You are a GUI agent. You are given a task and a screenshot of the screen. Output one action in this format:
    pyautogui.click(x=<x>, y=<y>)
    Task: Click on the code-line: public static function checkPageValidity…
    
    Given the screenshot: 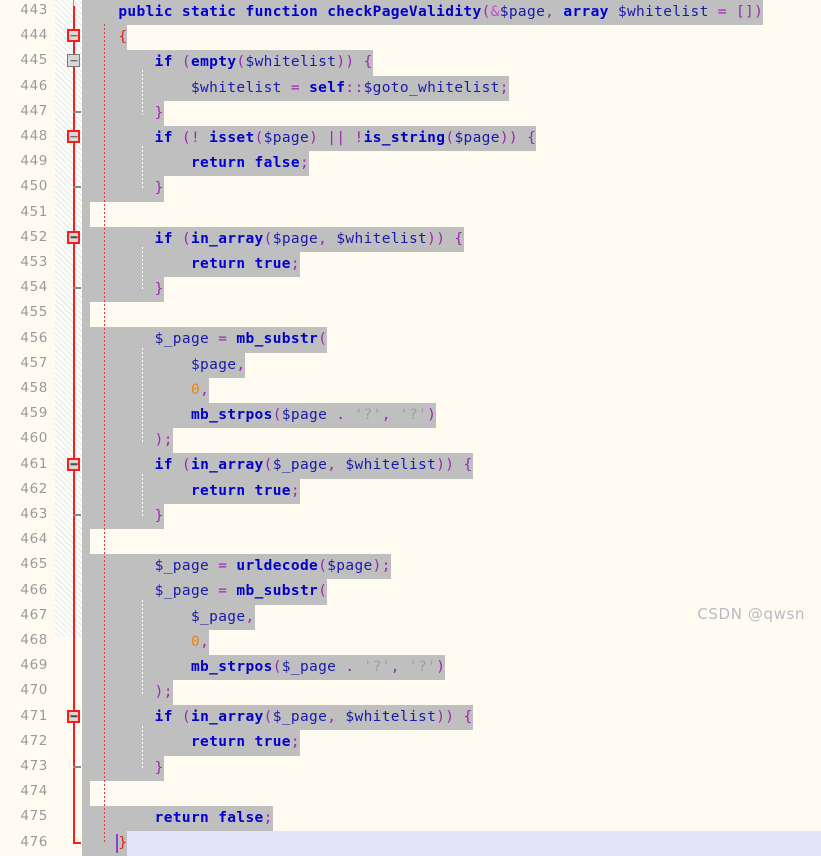 What is the action you would take?
    pyautogui.click(x=451, y=13)
    